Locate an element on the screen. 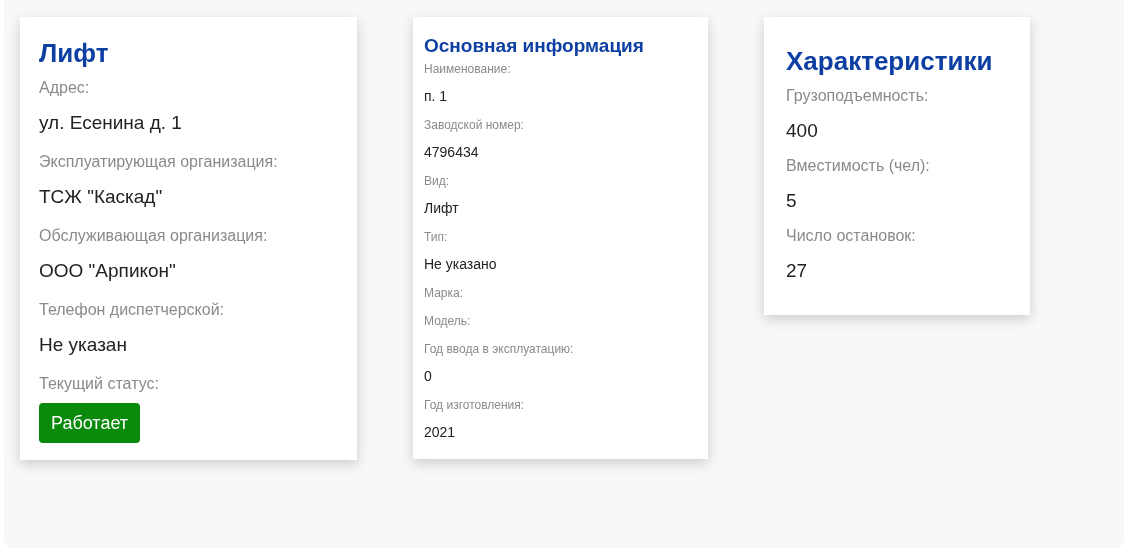 This screenshot has width=1124, height=548. field-label: Наименование: is located at coordinates (468, 69).